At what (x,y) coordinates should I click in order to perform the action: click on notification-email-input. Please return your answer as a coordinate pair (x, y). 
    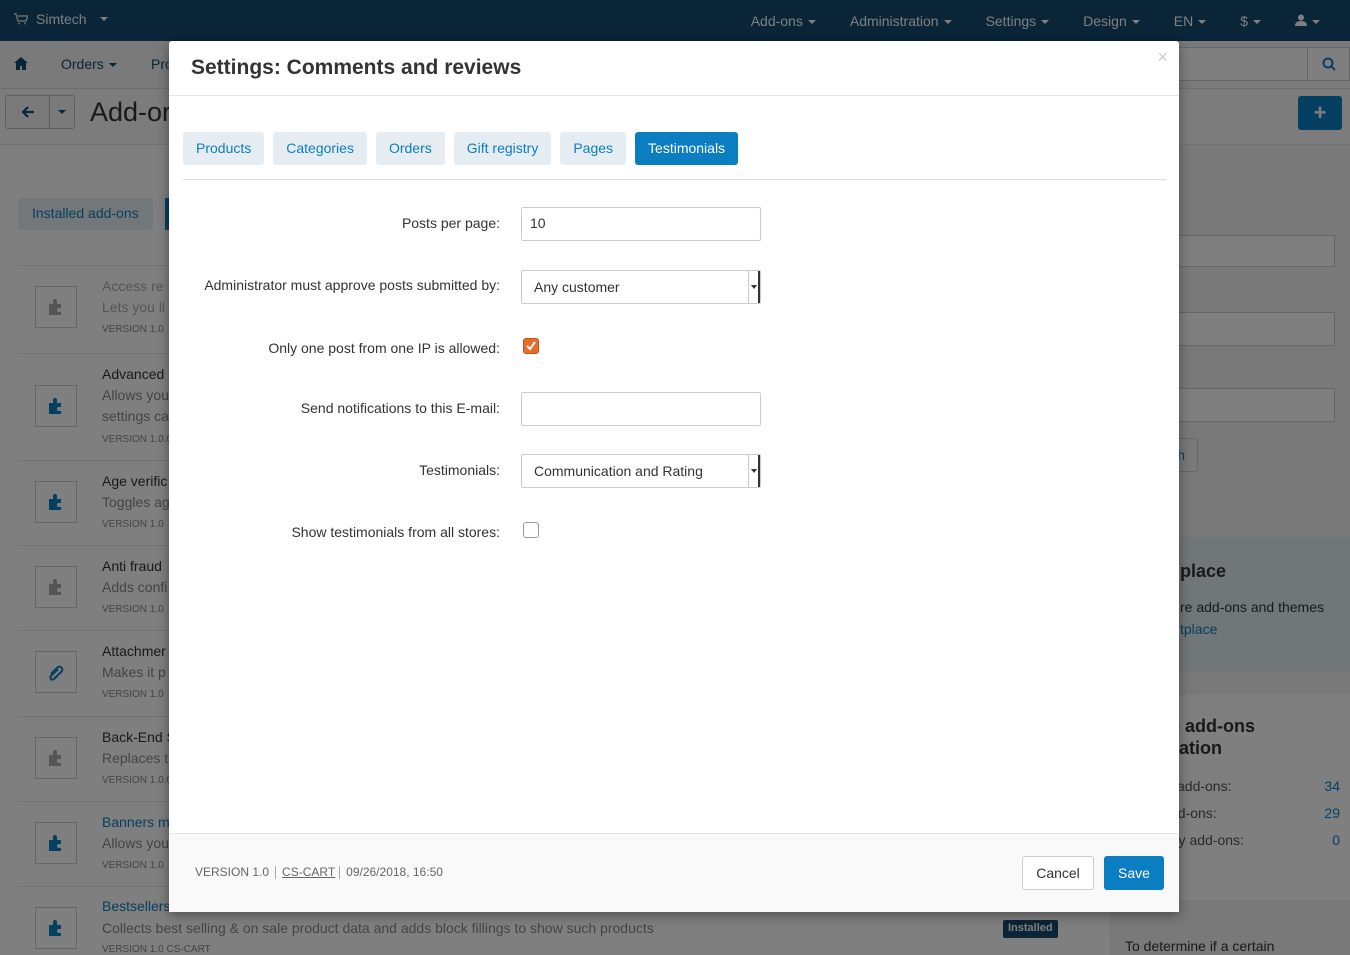
    Looking at the image, I should click on (641, 409).